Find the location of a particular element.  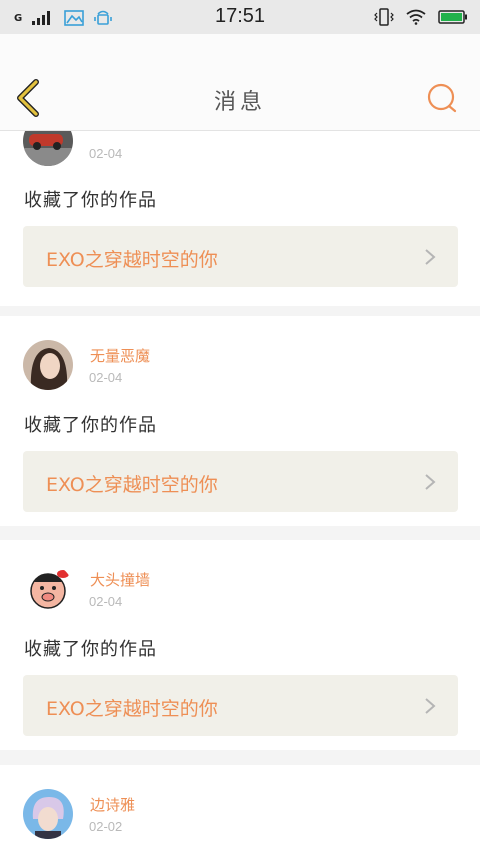

notification-date: 02-02 is located at coordinates (106, 826).